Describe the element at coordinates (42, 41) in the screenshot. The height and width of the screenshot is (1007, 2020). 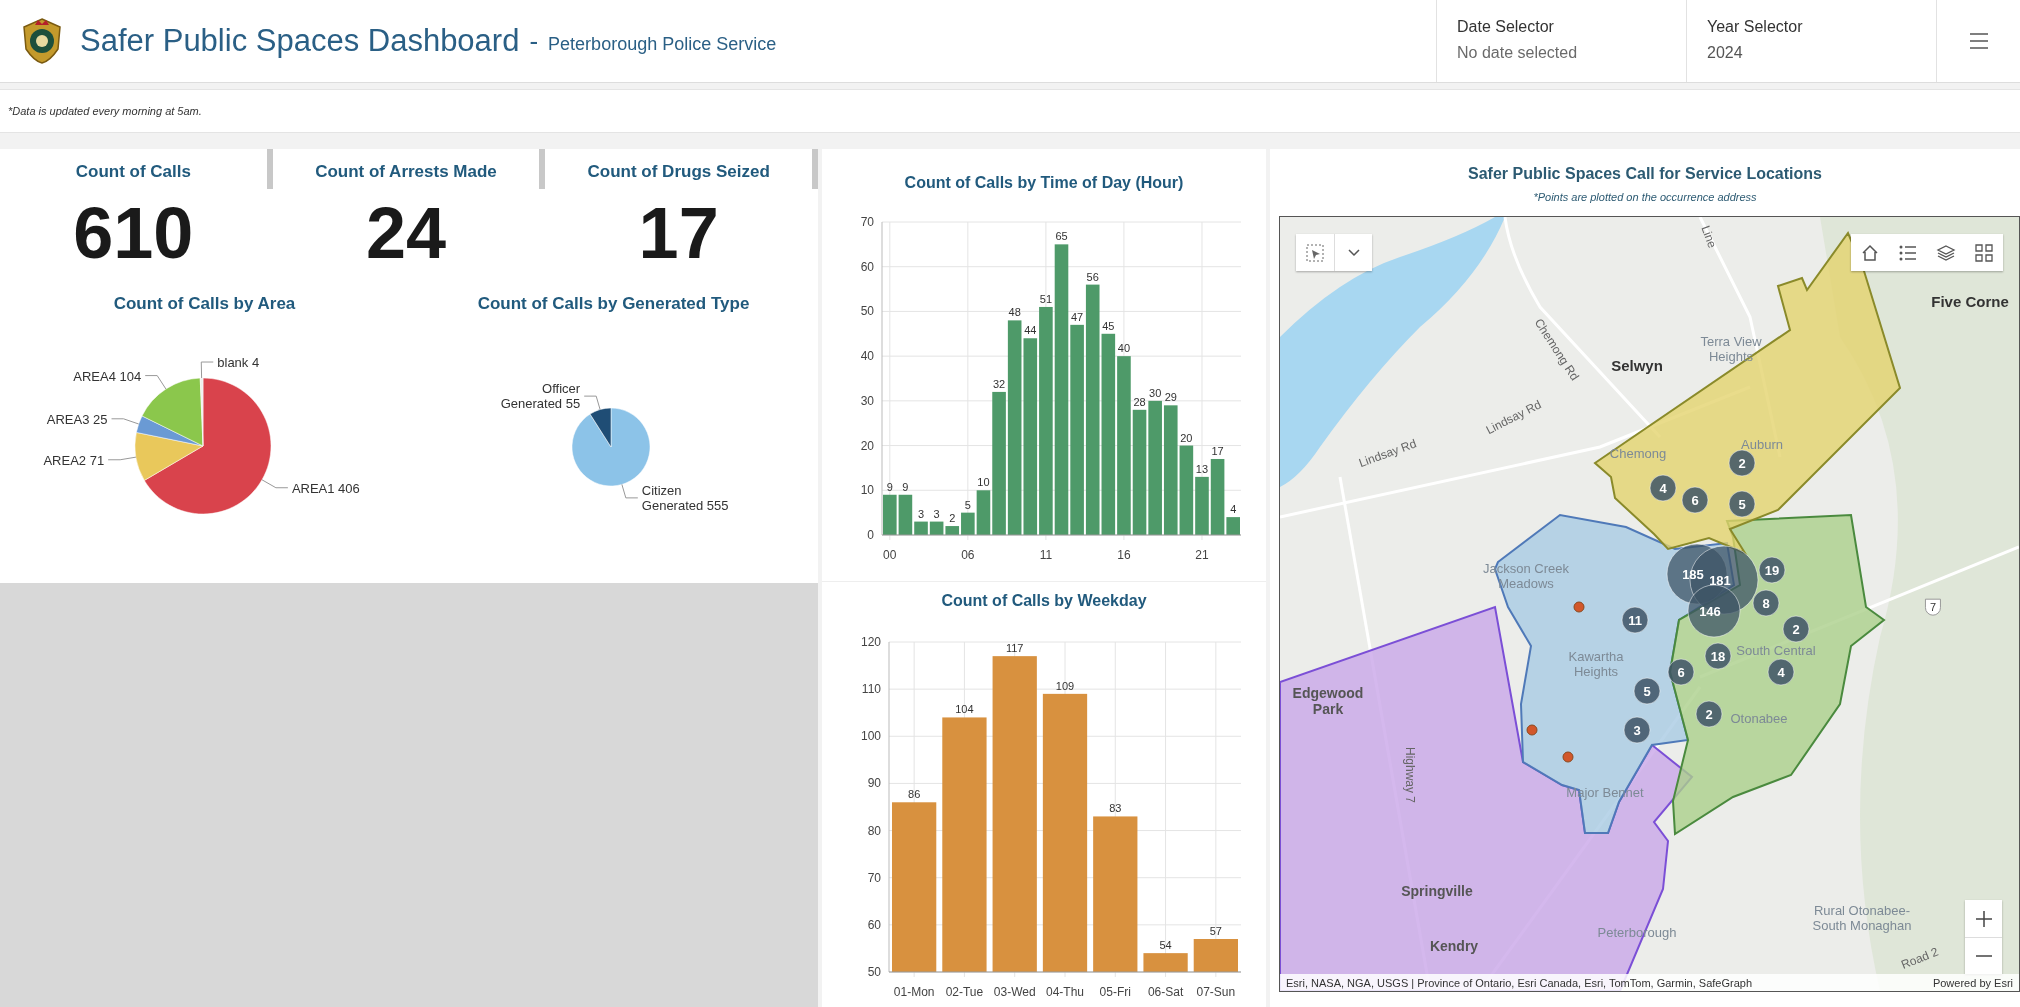
I see `crest-logo` at that location.